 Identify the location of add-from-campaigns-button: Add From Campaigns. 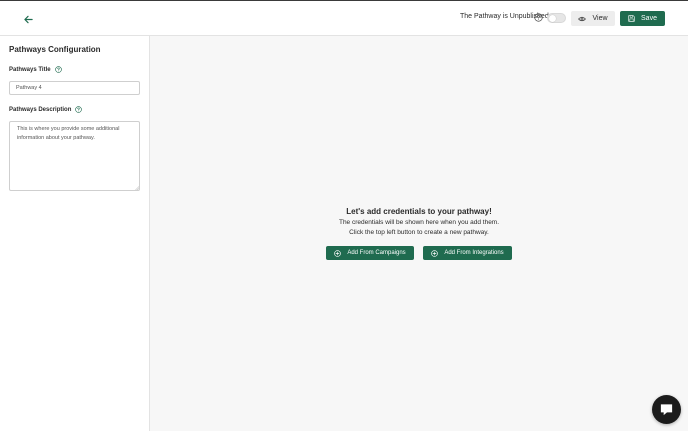
(370, 253).